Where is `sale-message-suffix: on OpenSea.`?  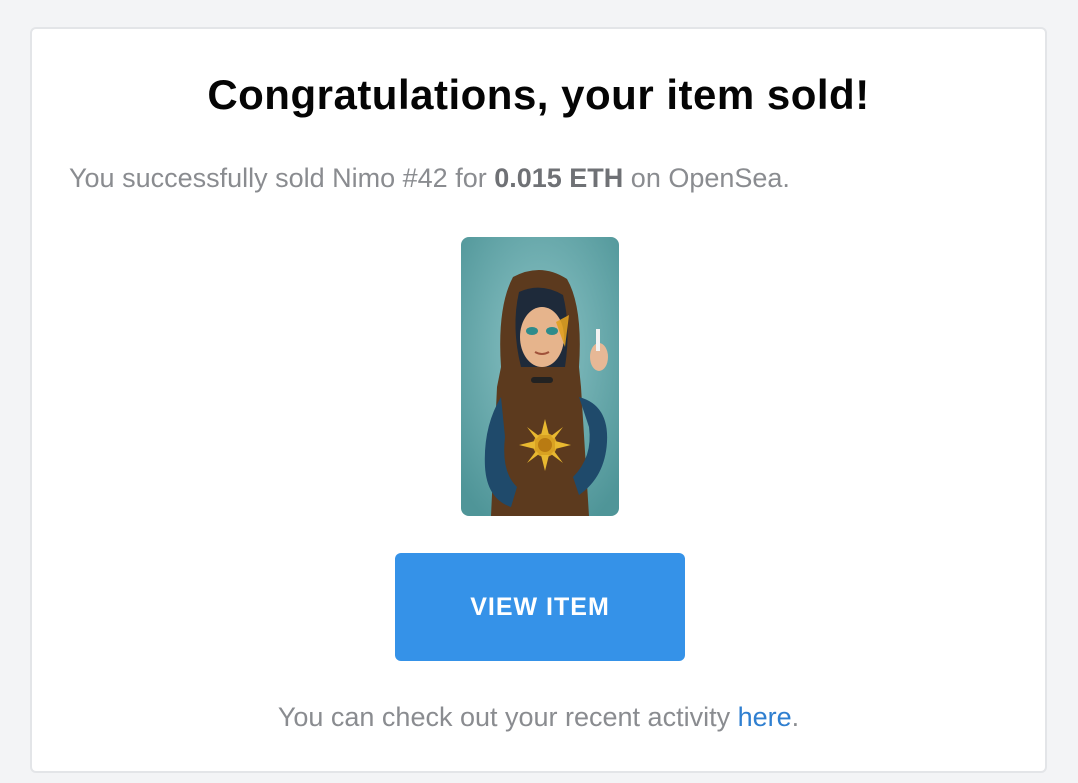
sale-message-suffix: on OpenSea. is located at coordinates (706, 178).